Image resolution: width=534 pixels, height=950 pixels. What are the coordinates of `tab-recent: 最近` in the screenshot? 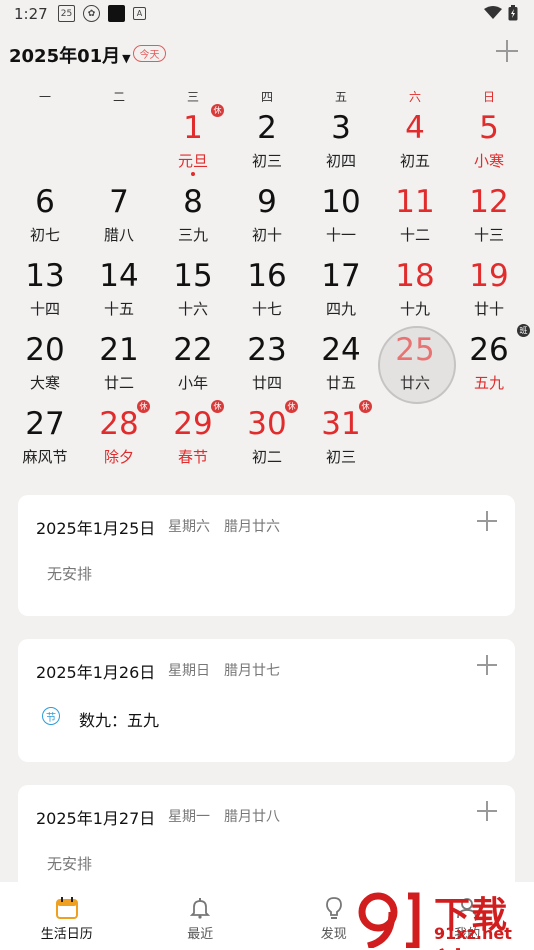 It's located at (201, 916).